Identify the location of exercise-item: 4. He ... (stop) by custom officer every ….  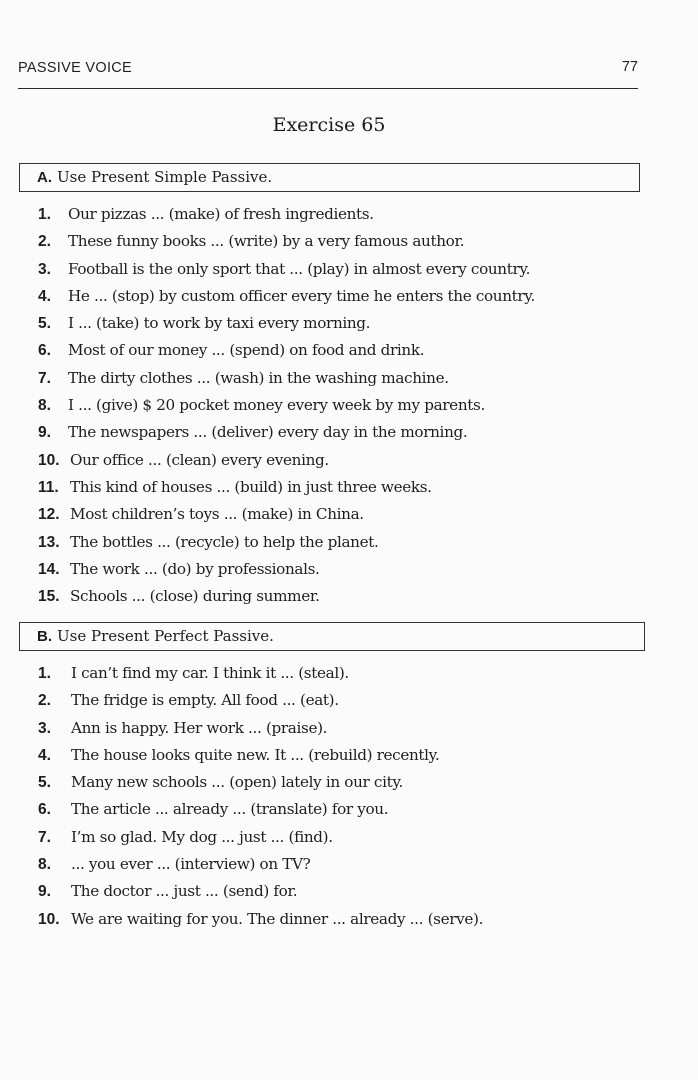
(286, 296).